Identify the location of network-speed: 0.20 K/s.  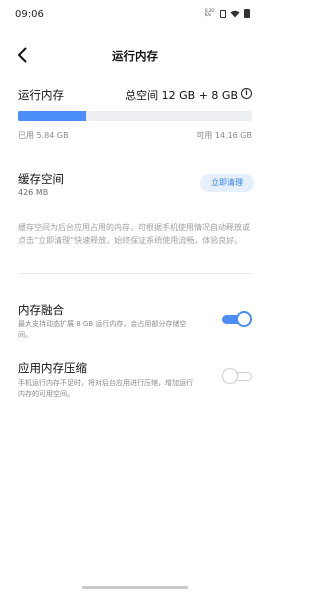
(209, 13).